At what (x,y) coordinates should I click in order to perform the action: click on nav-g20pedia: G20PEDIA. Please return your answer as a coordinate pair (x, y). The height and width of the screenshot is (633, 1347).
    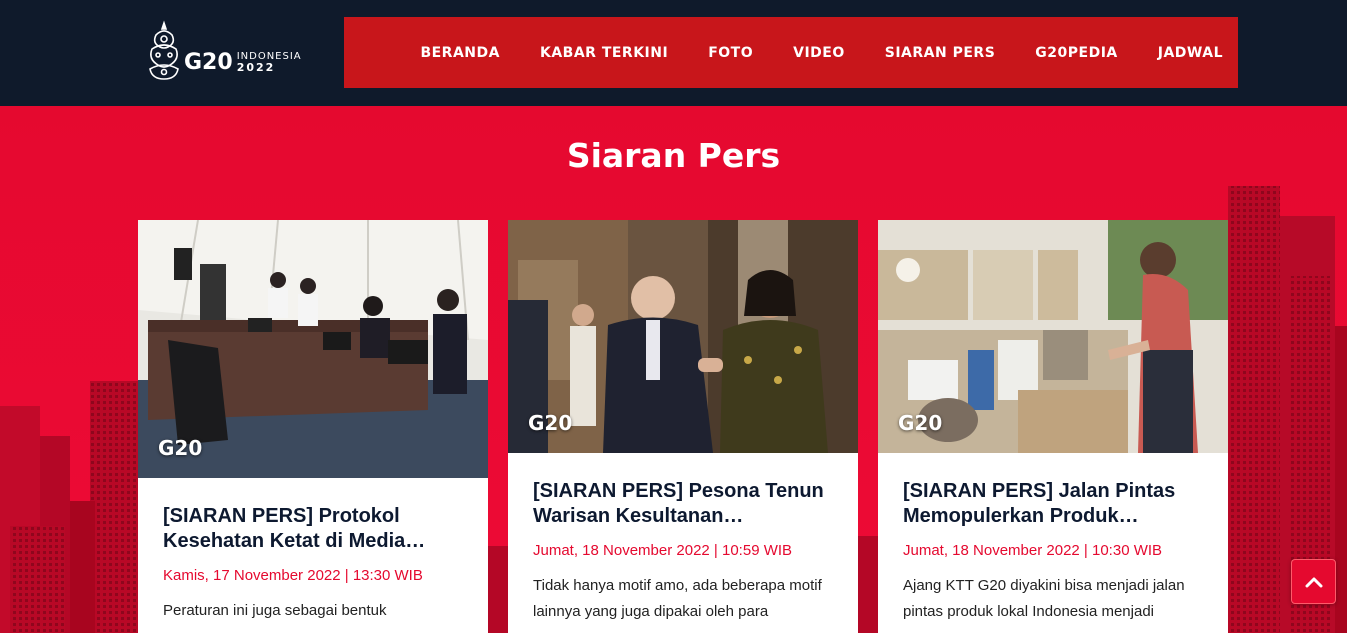
    Looking at the image, I should click on (1076, 53).